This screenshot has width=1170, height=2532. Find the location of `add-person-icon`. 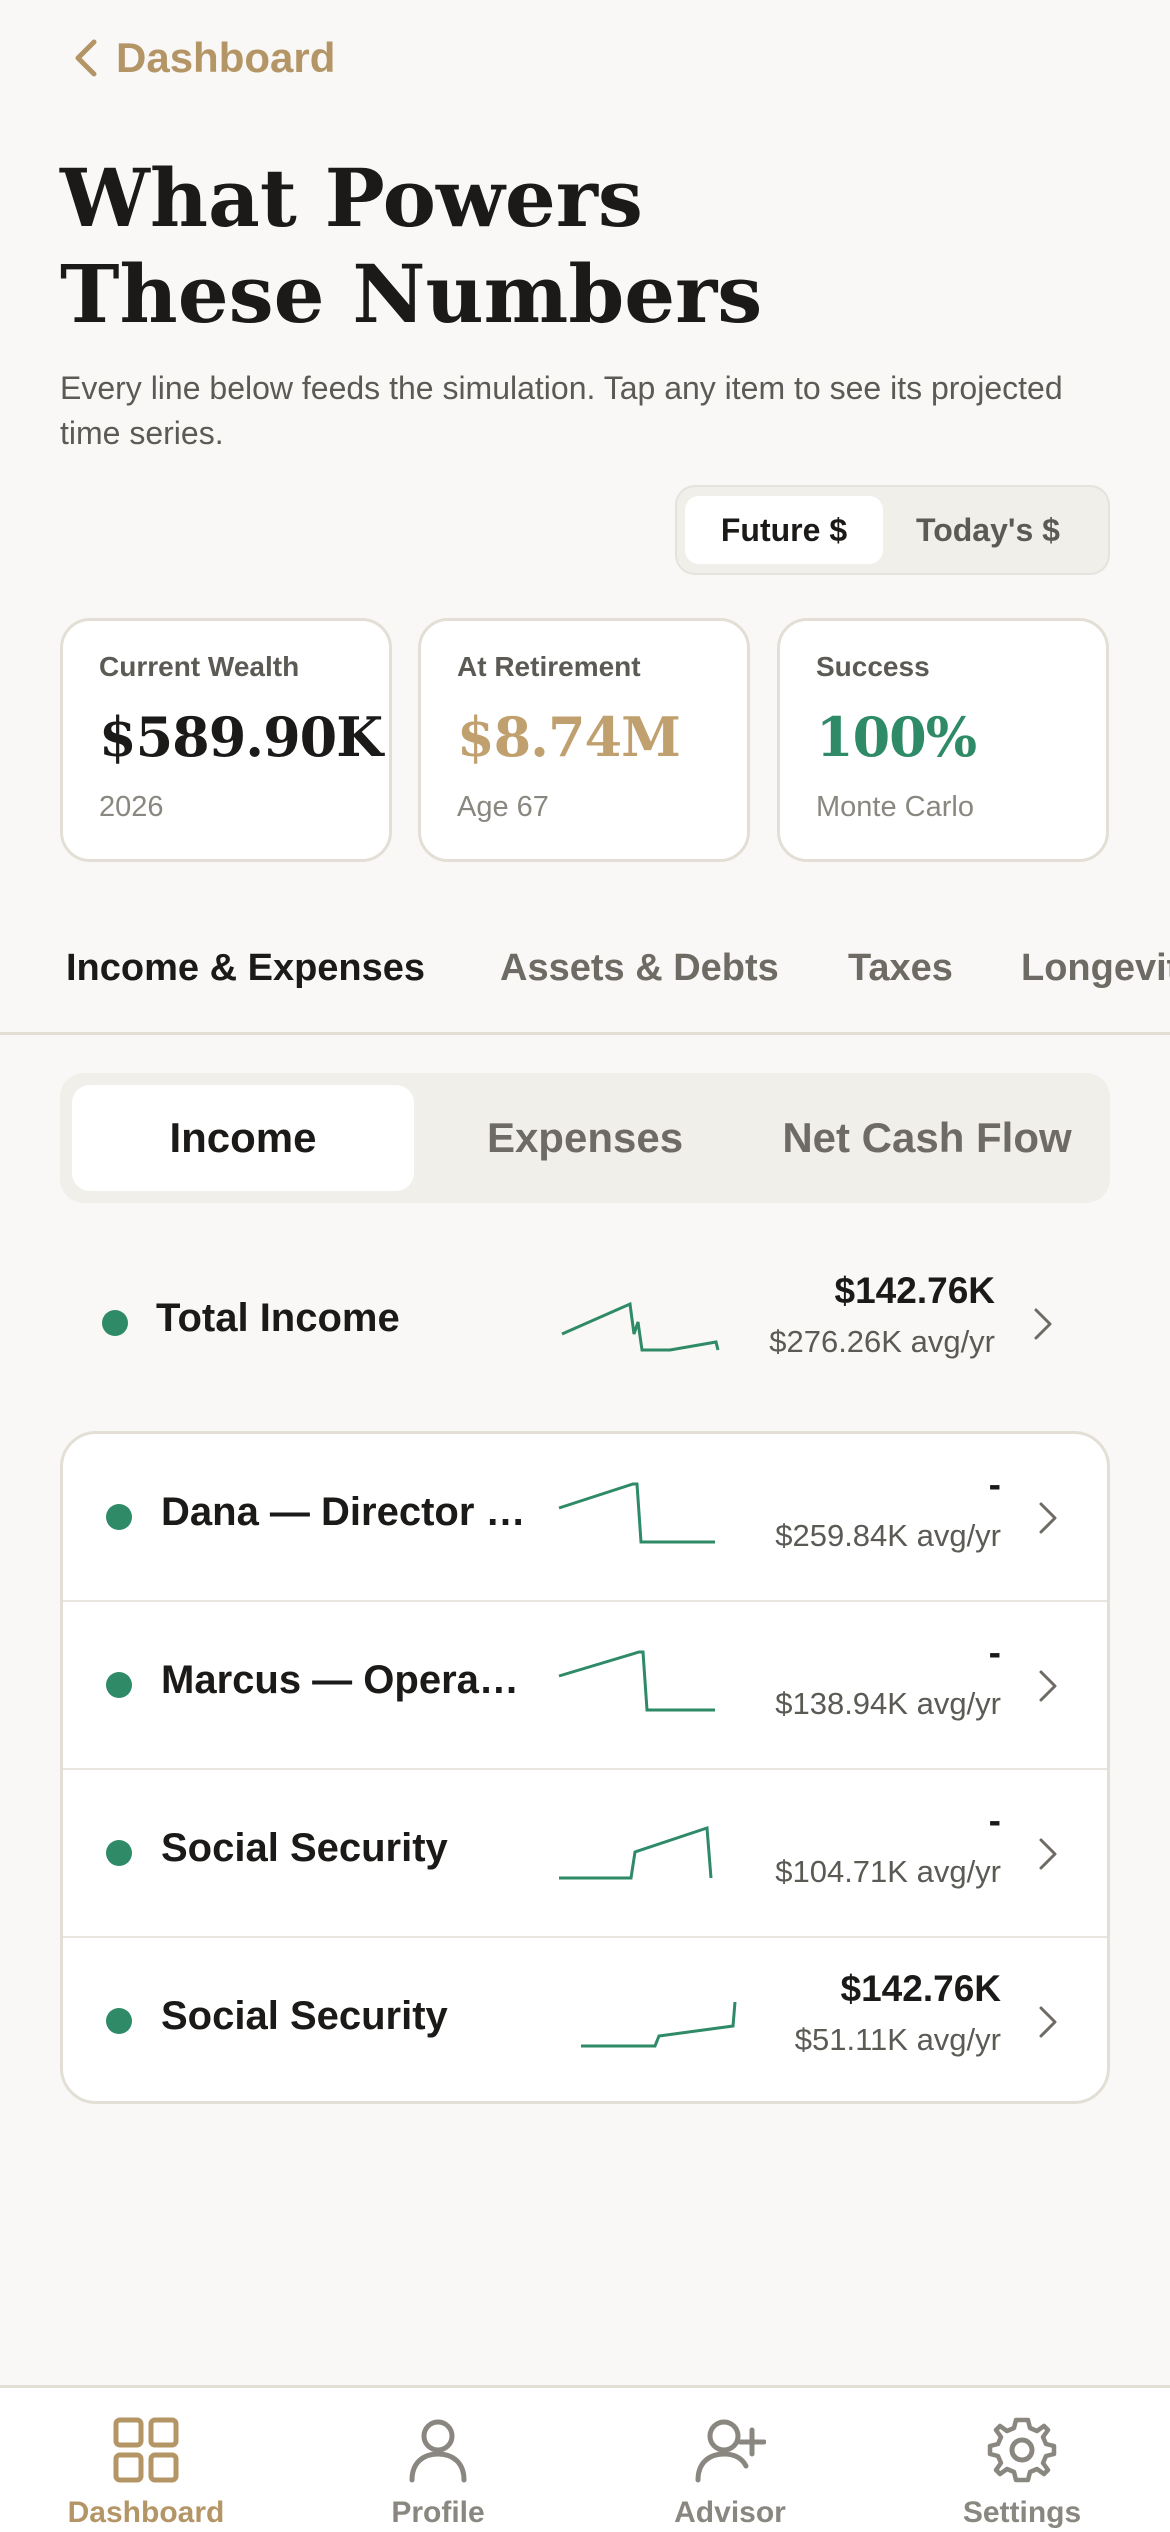

add-person-icon is located at coordinates (730, 2451).